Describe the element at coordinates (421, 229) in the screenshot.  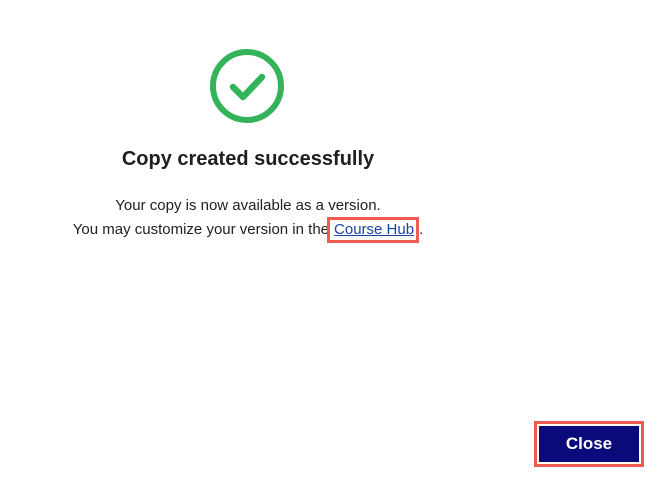
I see `message-line-2-suffix: .` at that location.